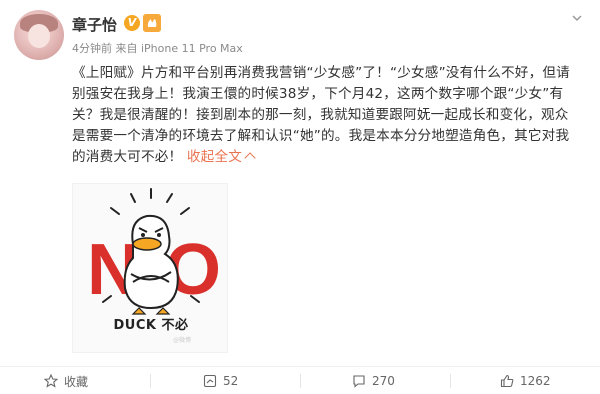 Image resolution: width=600 pixels, height=394 pixels. I want to click on username: 章子怡, so click(94, 24).